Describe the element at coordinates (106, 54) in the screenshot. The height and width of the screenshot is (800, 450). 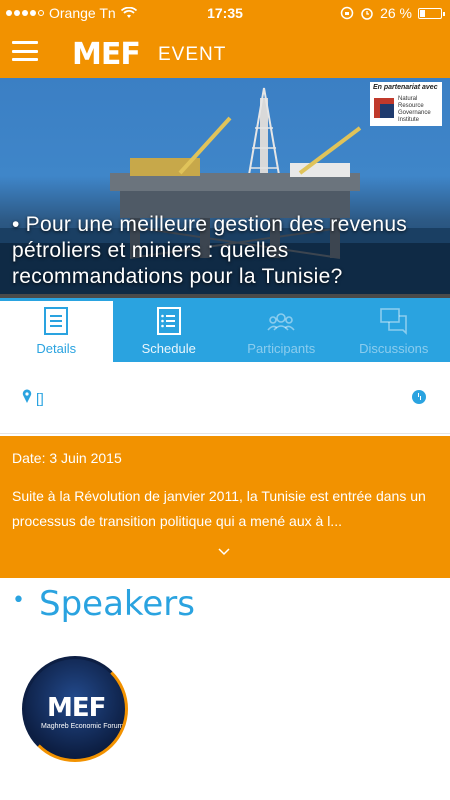
I see `brand-logo: MEF` at that location.